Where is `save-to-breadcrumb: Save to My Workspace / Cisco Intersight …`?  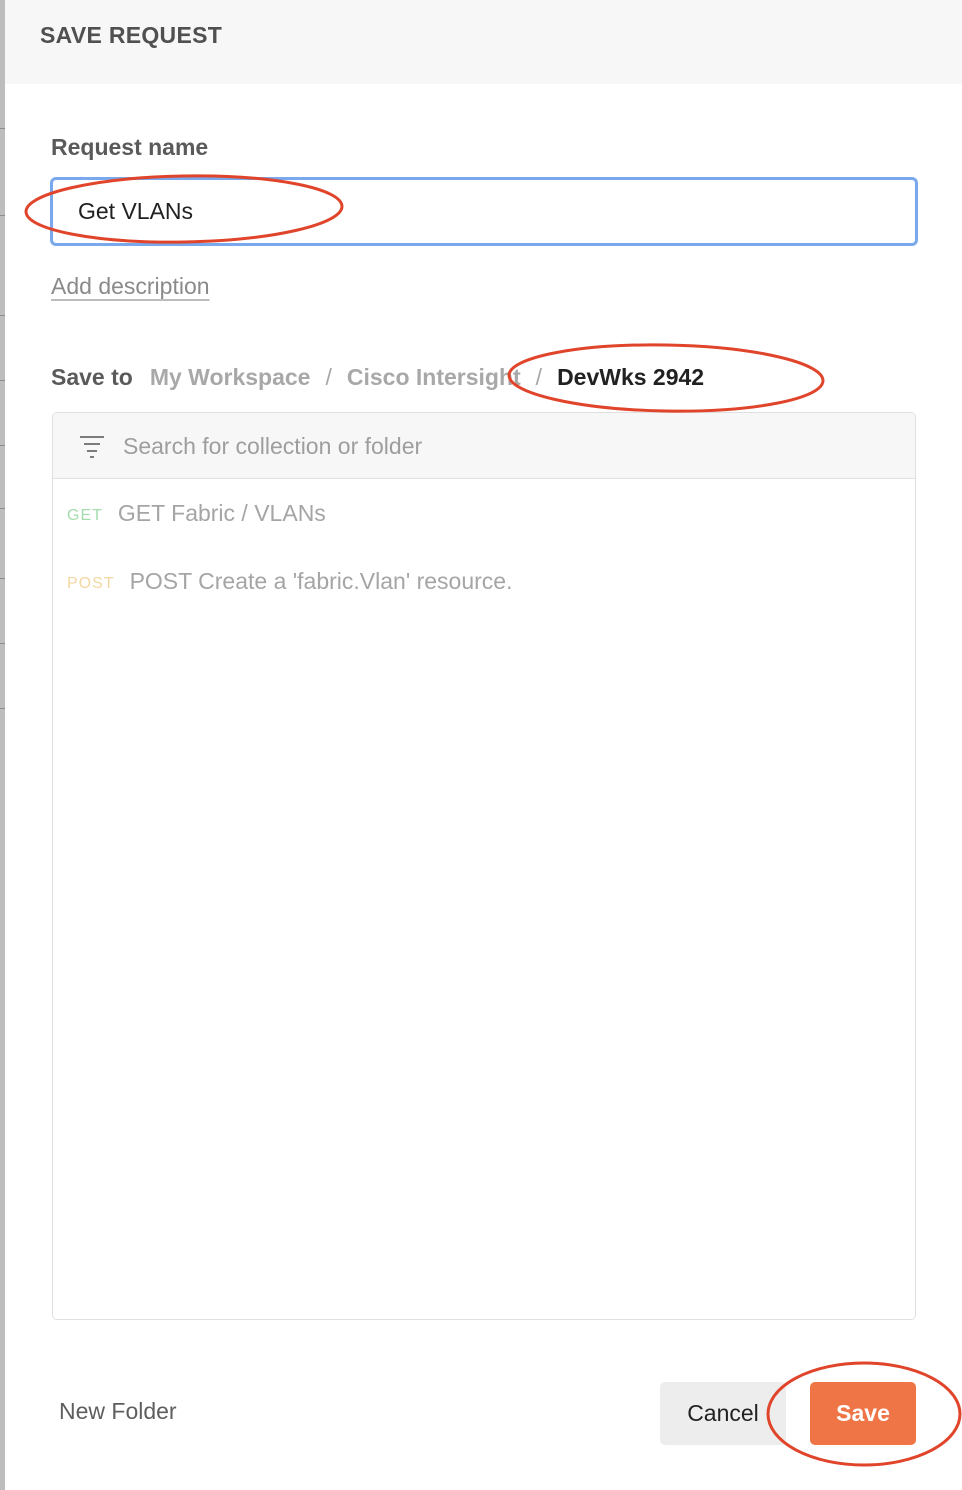
save-to-breadcrumb: Save to My Workspace / Cisco Intersight … is located at coordinates (377, 377).